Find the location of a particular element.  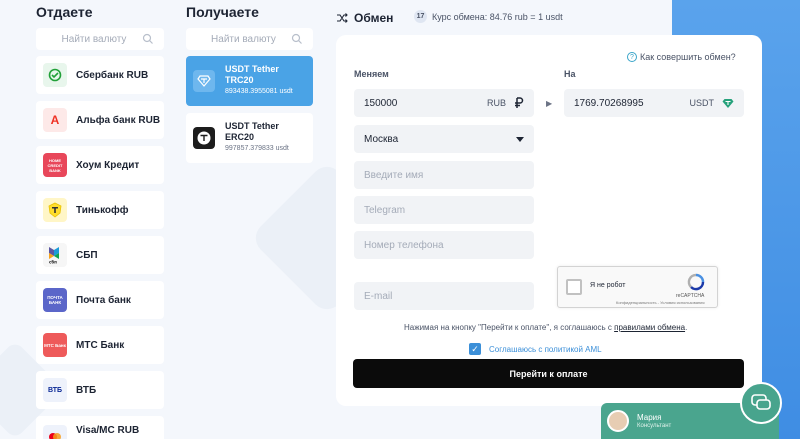

chat-bubble-icon is located at coordinates (761, 402).